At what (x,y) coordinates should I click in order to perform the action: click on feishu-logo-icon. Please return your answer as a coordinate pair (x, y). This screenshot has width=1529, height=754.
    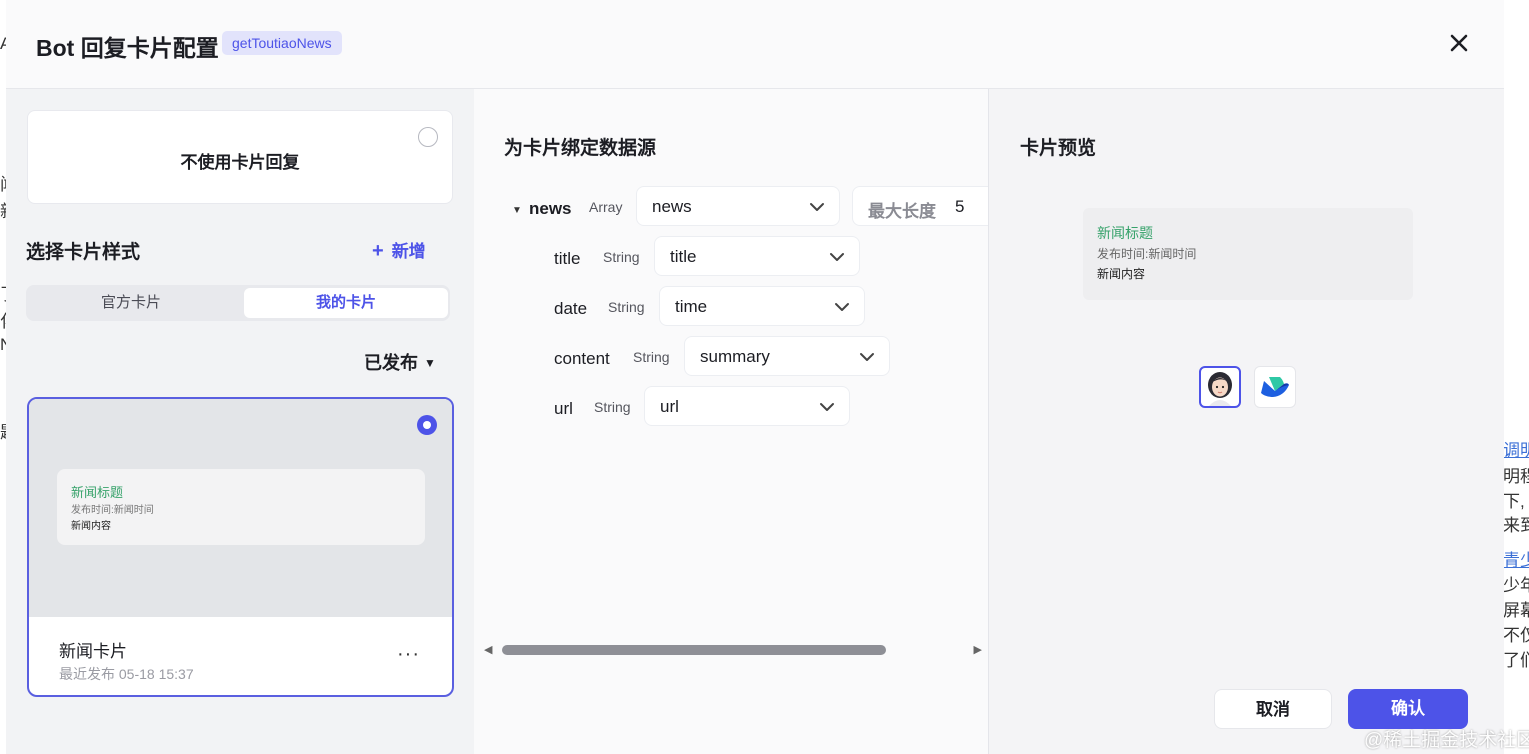
    Looking at the image, I should click on (1275, 387).